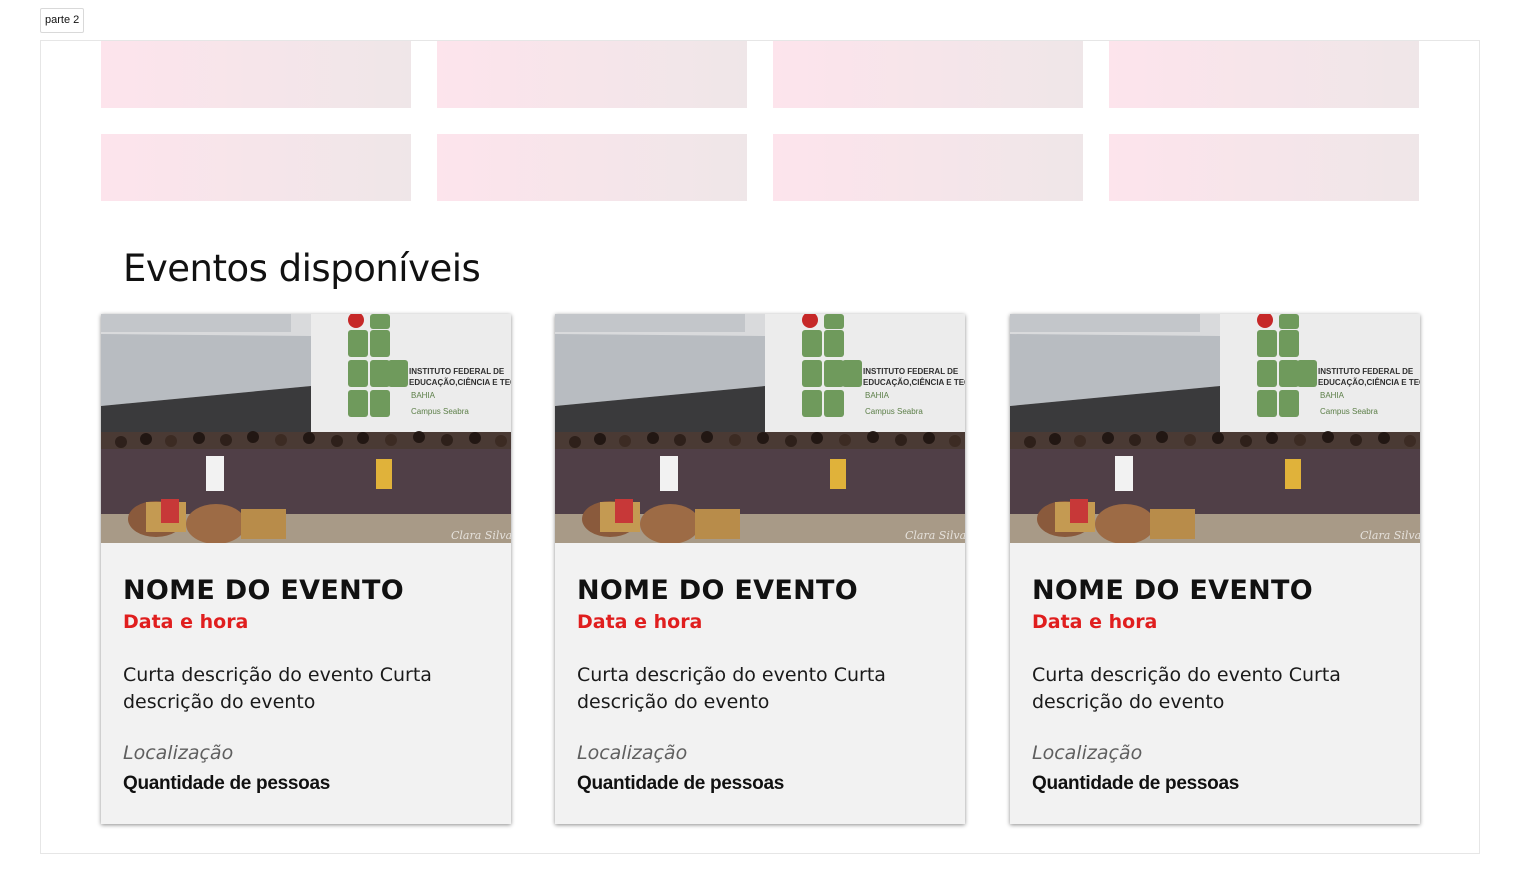 This screenshot has width=1520, height=894. I want to click on frame-label: parte 2, so click(62, 20).